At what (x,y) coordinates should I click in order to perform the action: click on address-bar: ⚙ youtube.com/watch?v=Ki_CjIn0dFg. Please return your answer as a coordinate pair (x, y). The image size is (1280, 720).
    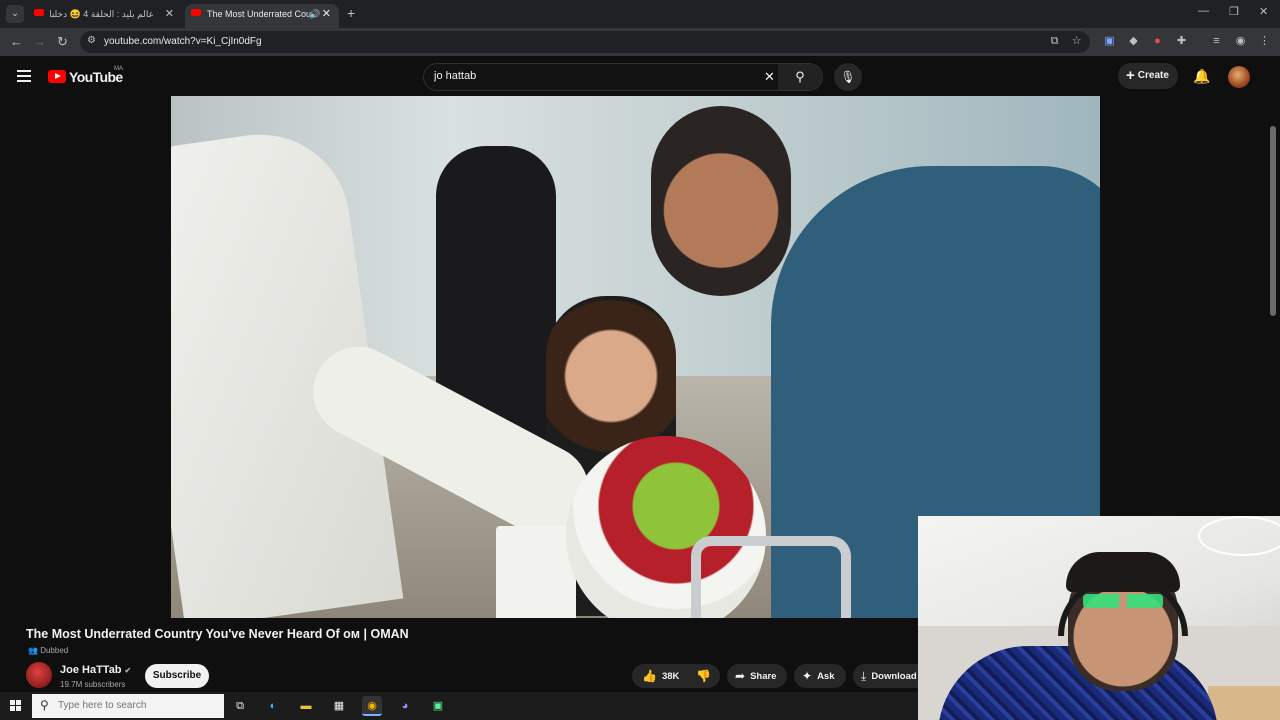
    Looking at the image, I should click on (585, 42).